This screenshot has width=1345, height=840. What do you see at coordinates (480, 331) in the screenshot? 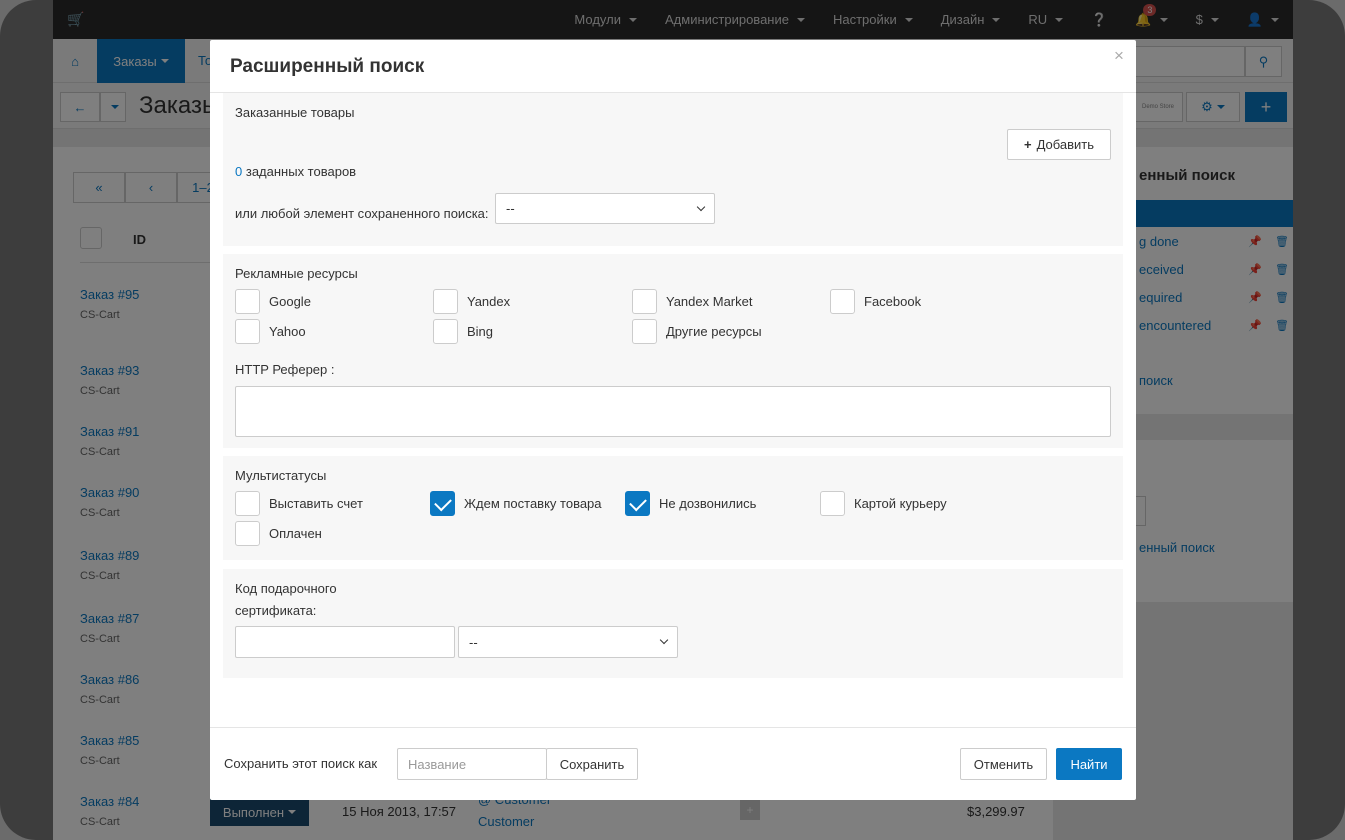
I see `checkbox-label: Bing` at bounding box center [480, 331].